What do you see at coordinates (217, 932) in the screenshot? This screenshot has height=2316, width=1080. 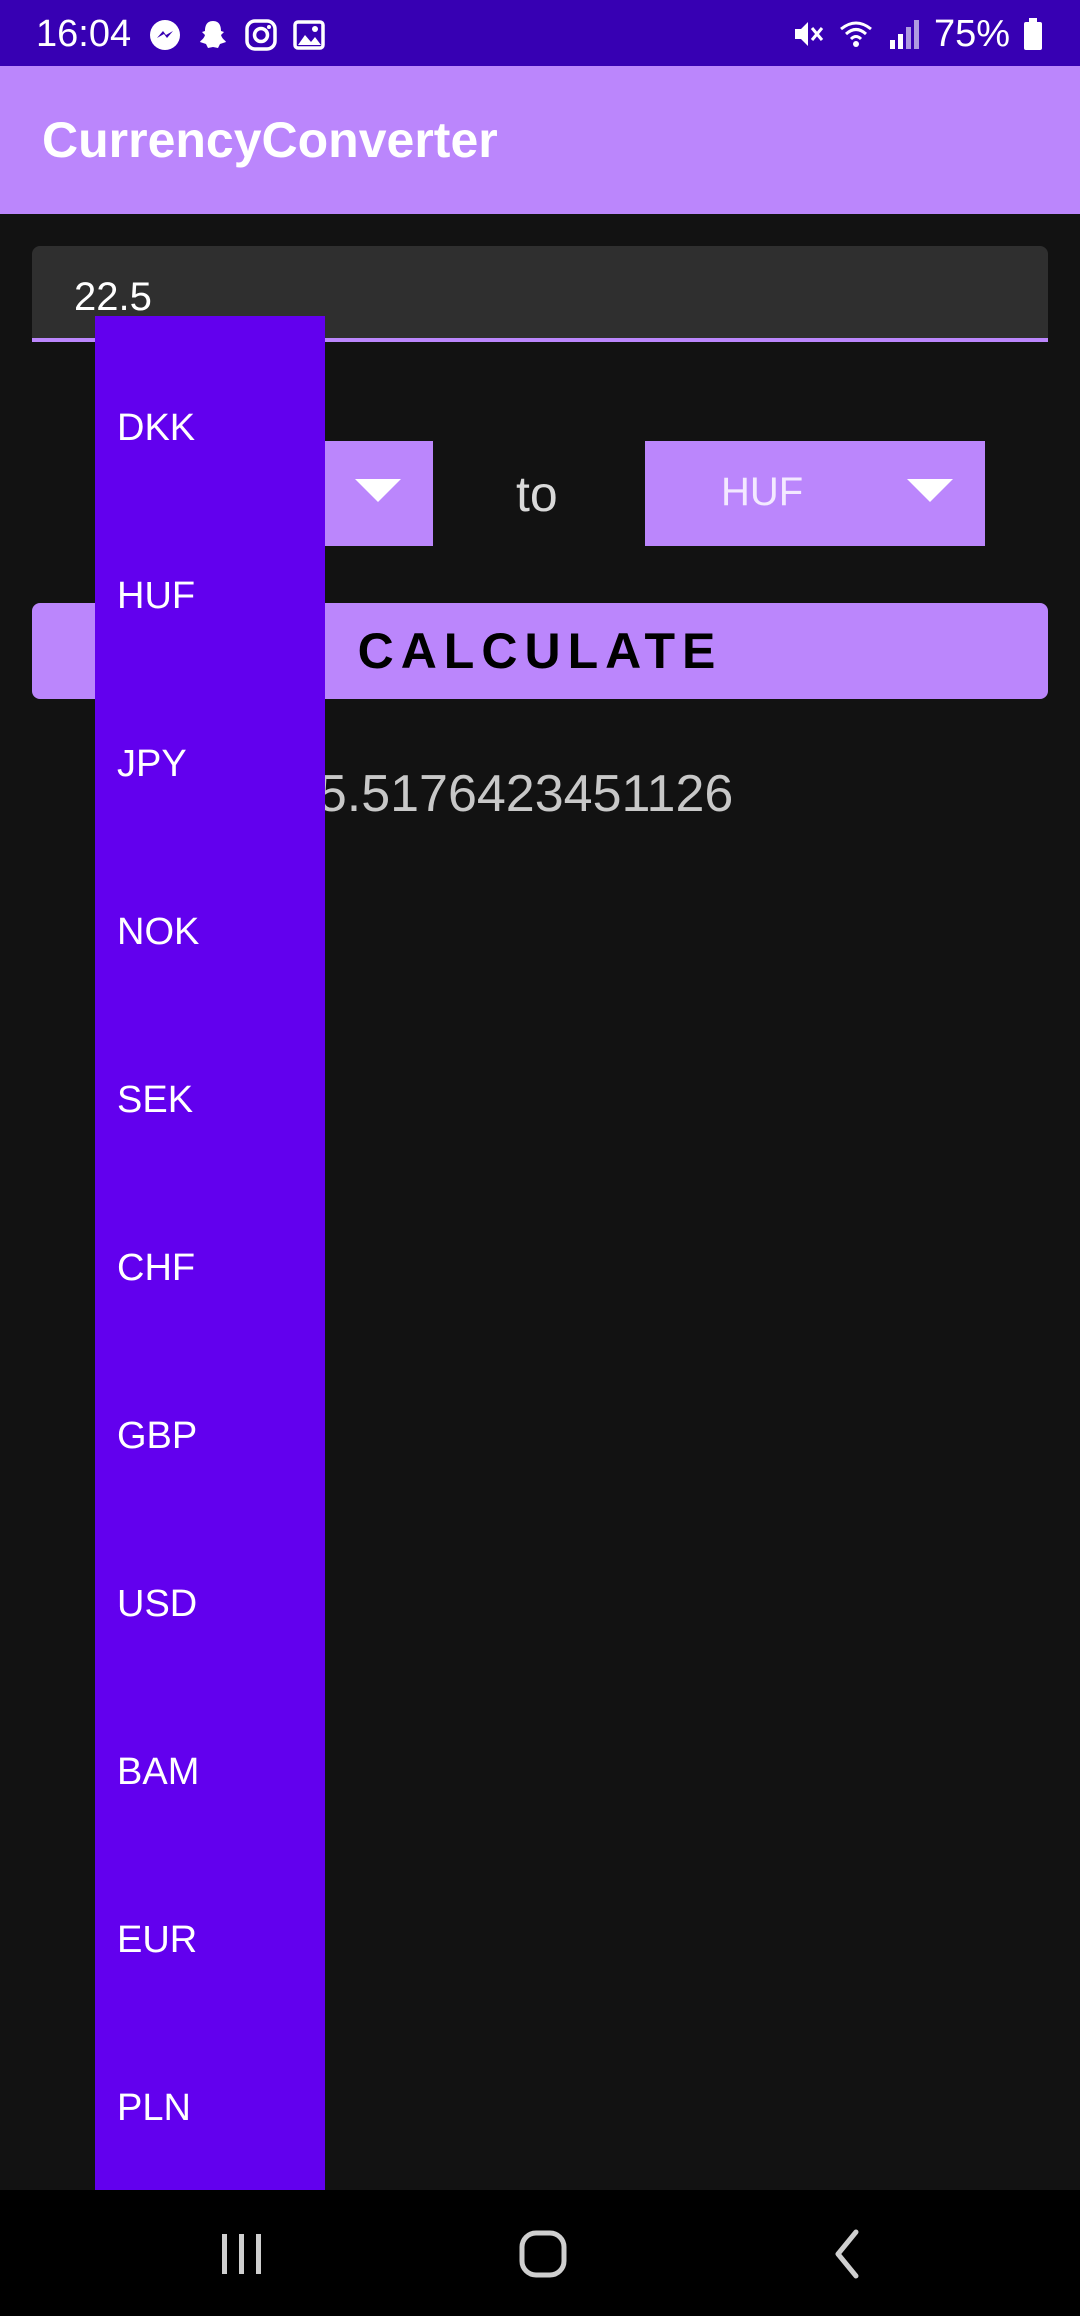 I see `dropdown-item-nok: NOK` at bounding box center [217, 932].